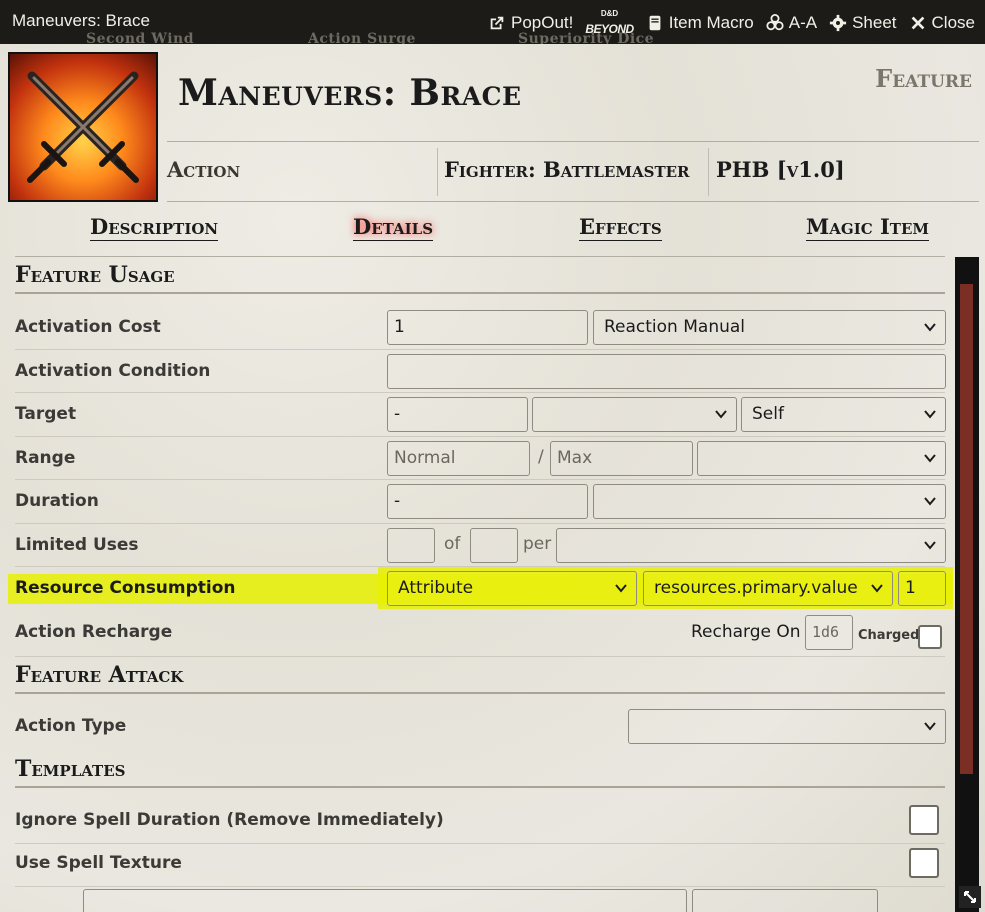  What do you see at coordinates (452, 544) in the screenshot?
I see `uses-of-label: of` at bounding box center [452, 544].